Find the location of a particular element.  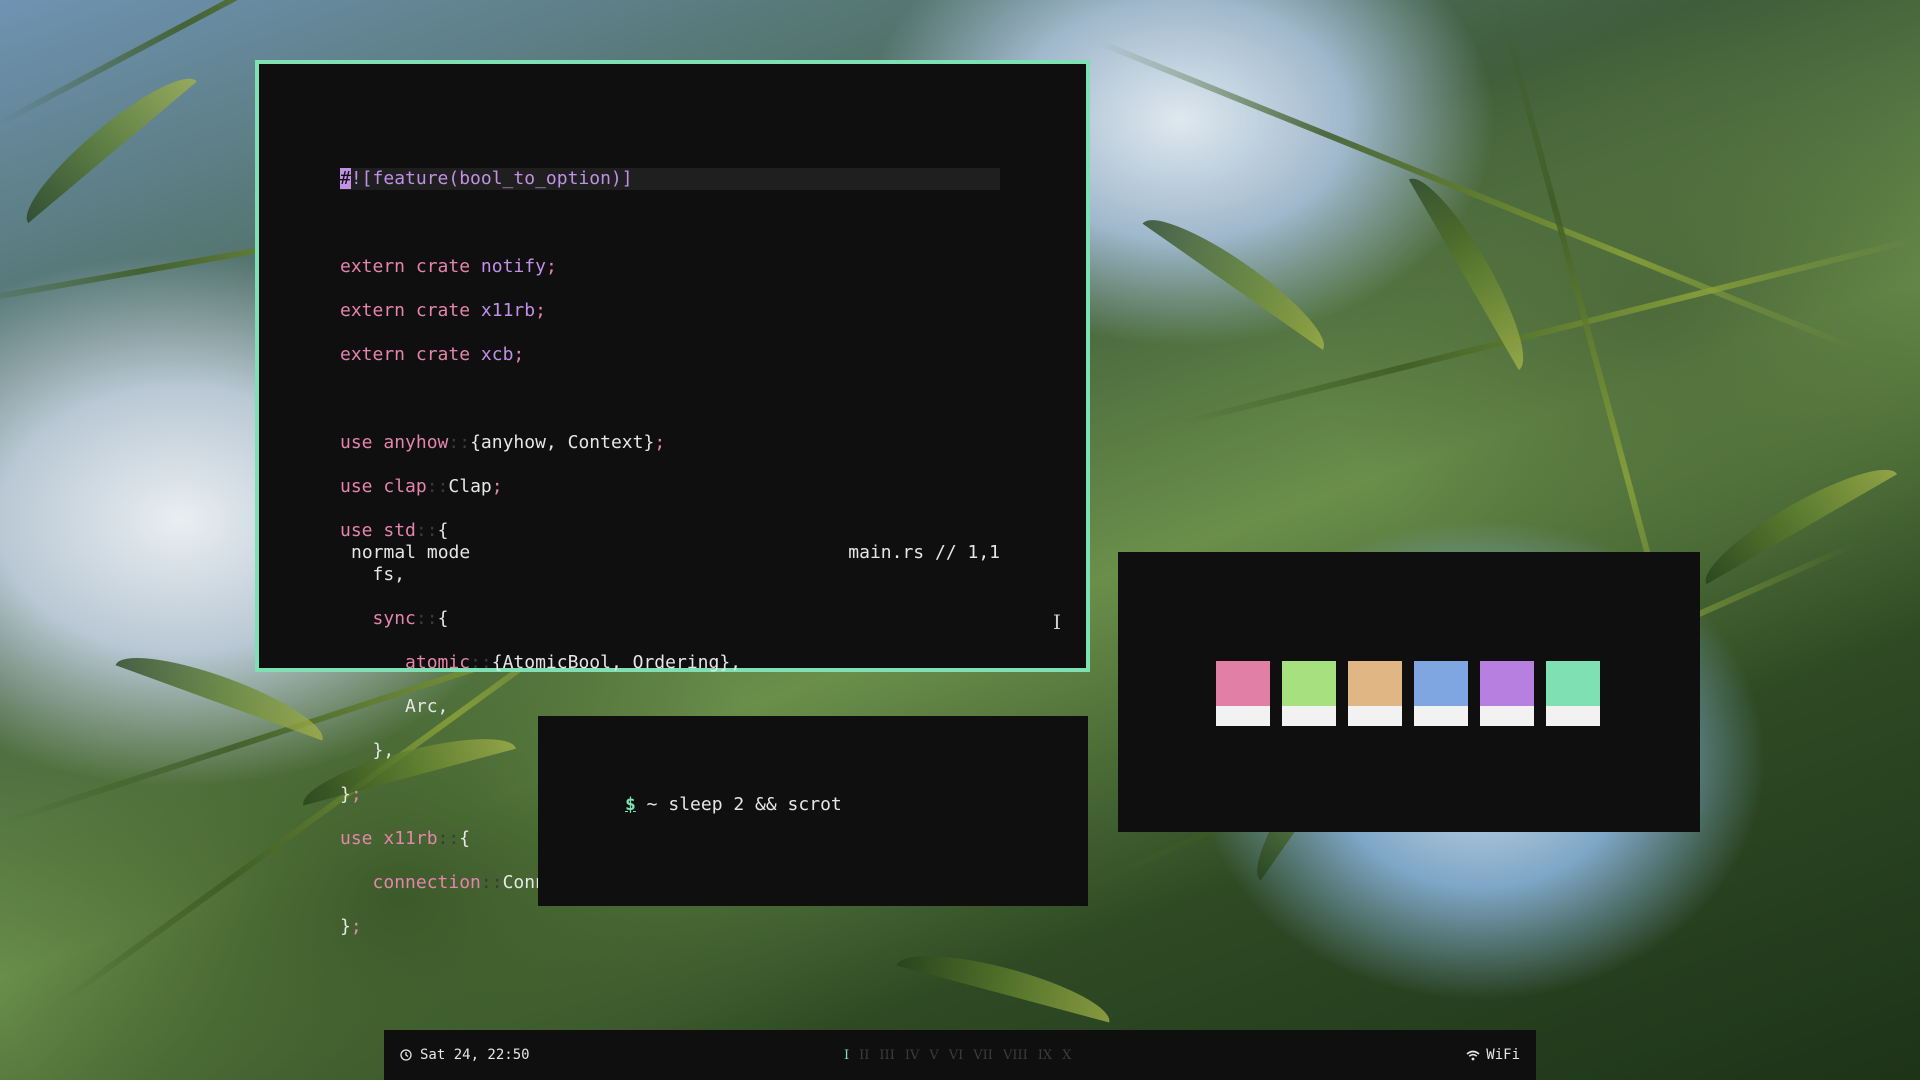

terminal-window: $ ~ sleep 2 && scrot is located at coordinates (813, 811).